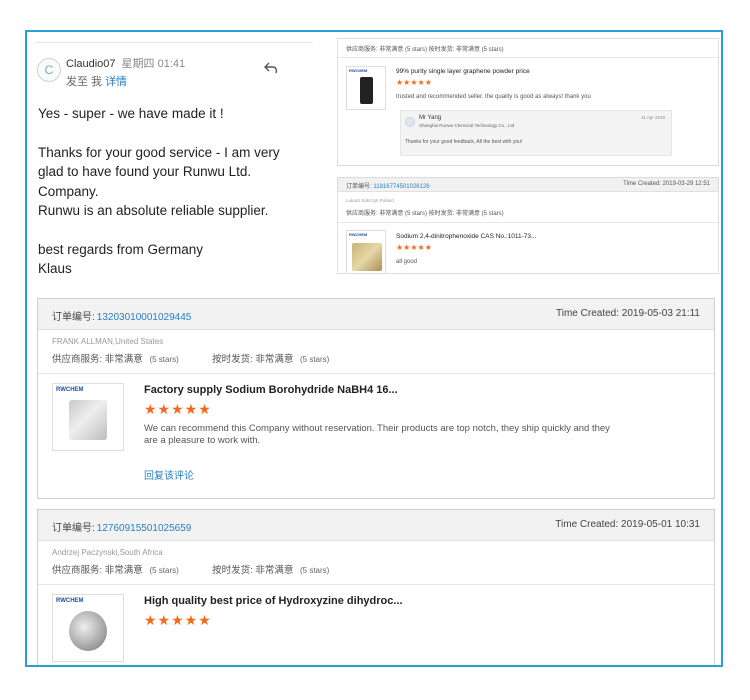 Image resolution: width=750 pixels, height=700 pixels. I want to click on reply-review-link: 回复该评论, so click(169, 474).